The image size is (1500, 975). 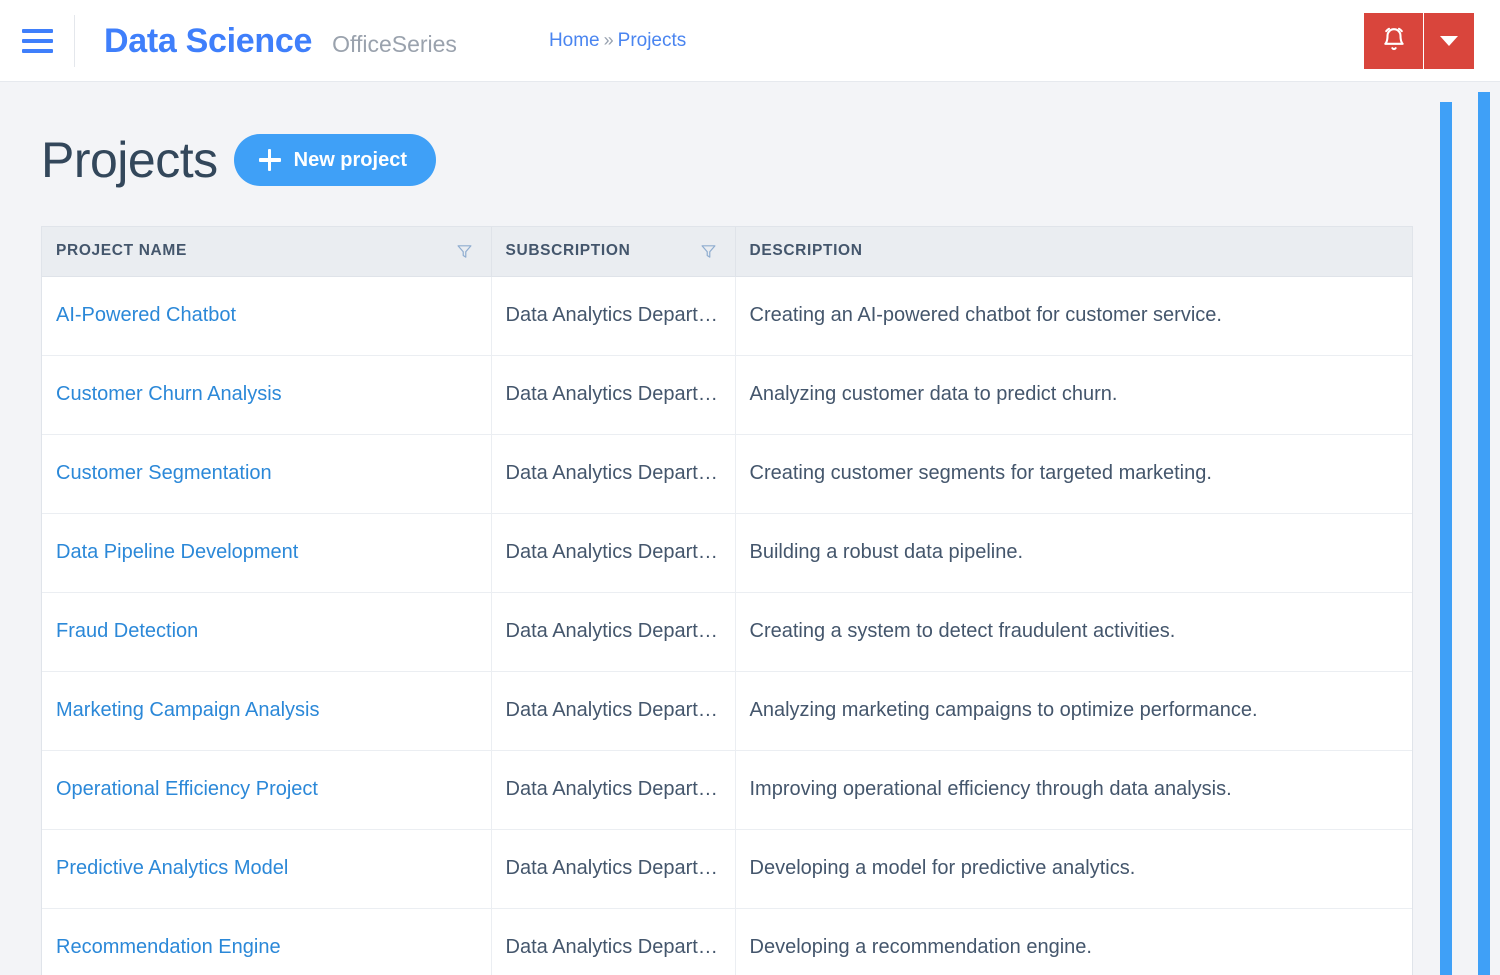 I want to click on cell-project-name: Fraud Detection, so click(x=267, y=632).